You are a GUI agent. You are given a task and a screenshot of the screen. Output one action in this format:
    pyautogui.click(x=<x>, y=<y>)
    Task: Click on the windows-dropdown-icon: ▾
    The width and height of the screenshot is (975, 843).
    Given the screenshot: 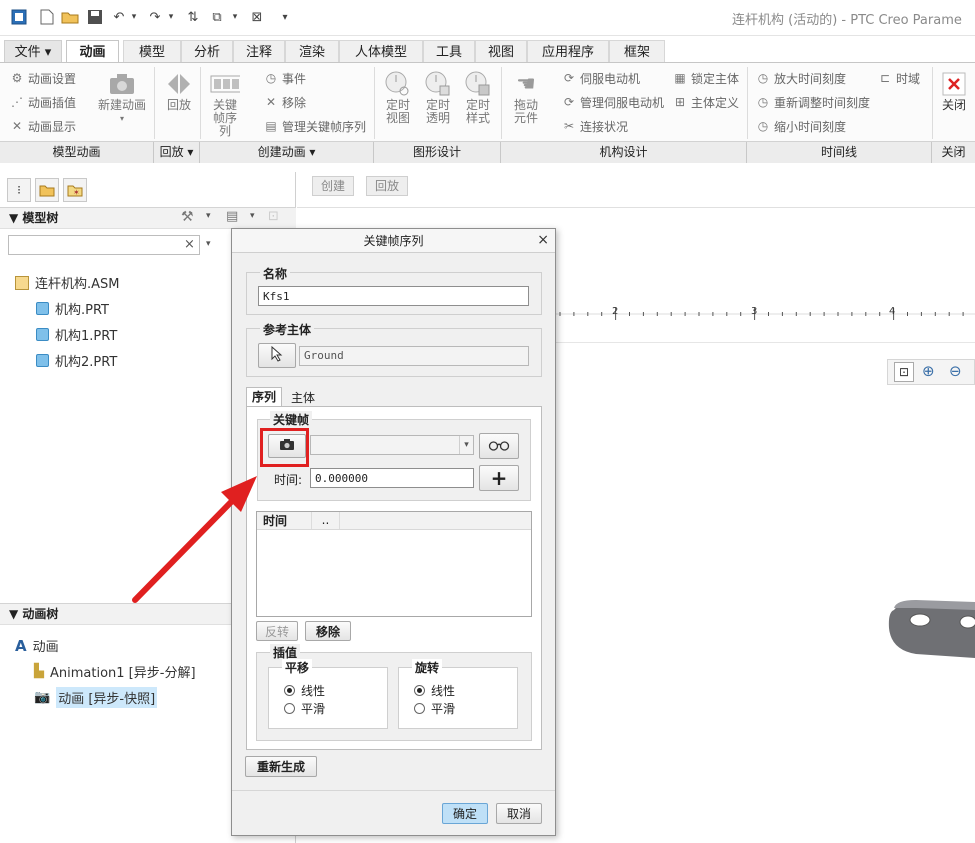 What is the action you would take?
    pyautogui.click(x=235, y=17)
    